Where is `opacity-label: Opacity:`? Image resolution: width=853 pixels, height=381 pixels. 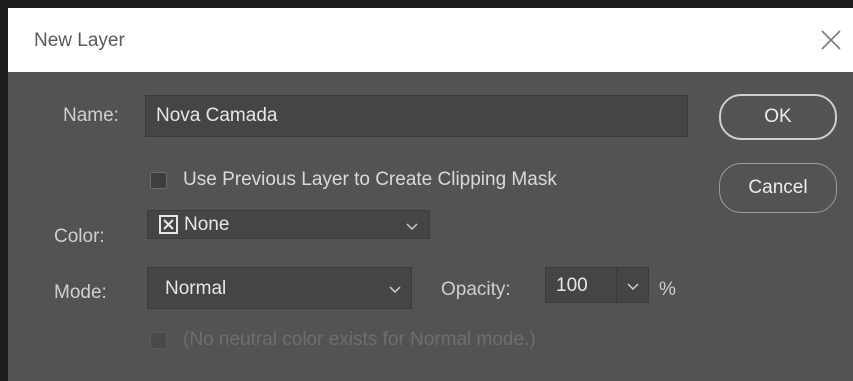 opacity-label: Opacity: is located at coordinates (476, 289).